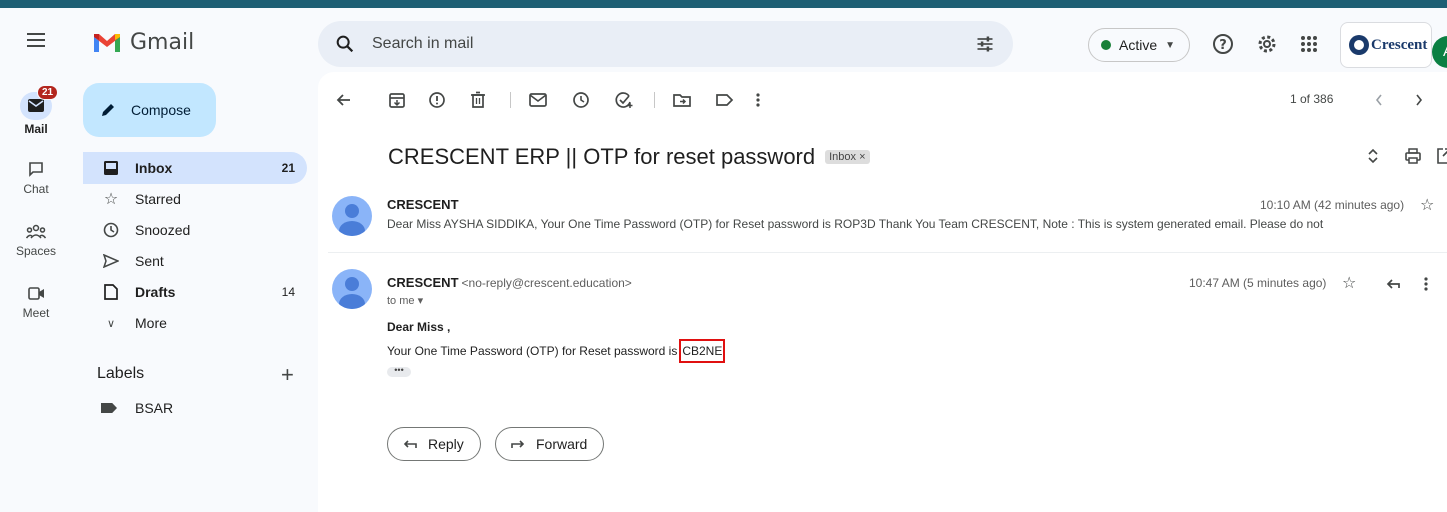  What do you see at coordinates (1359, 45) in the screenshot?
I see `org-seal-icon` at bounding box center [1359, 45].